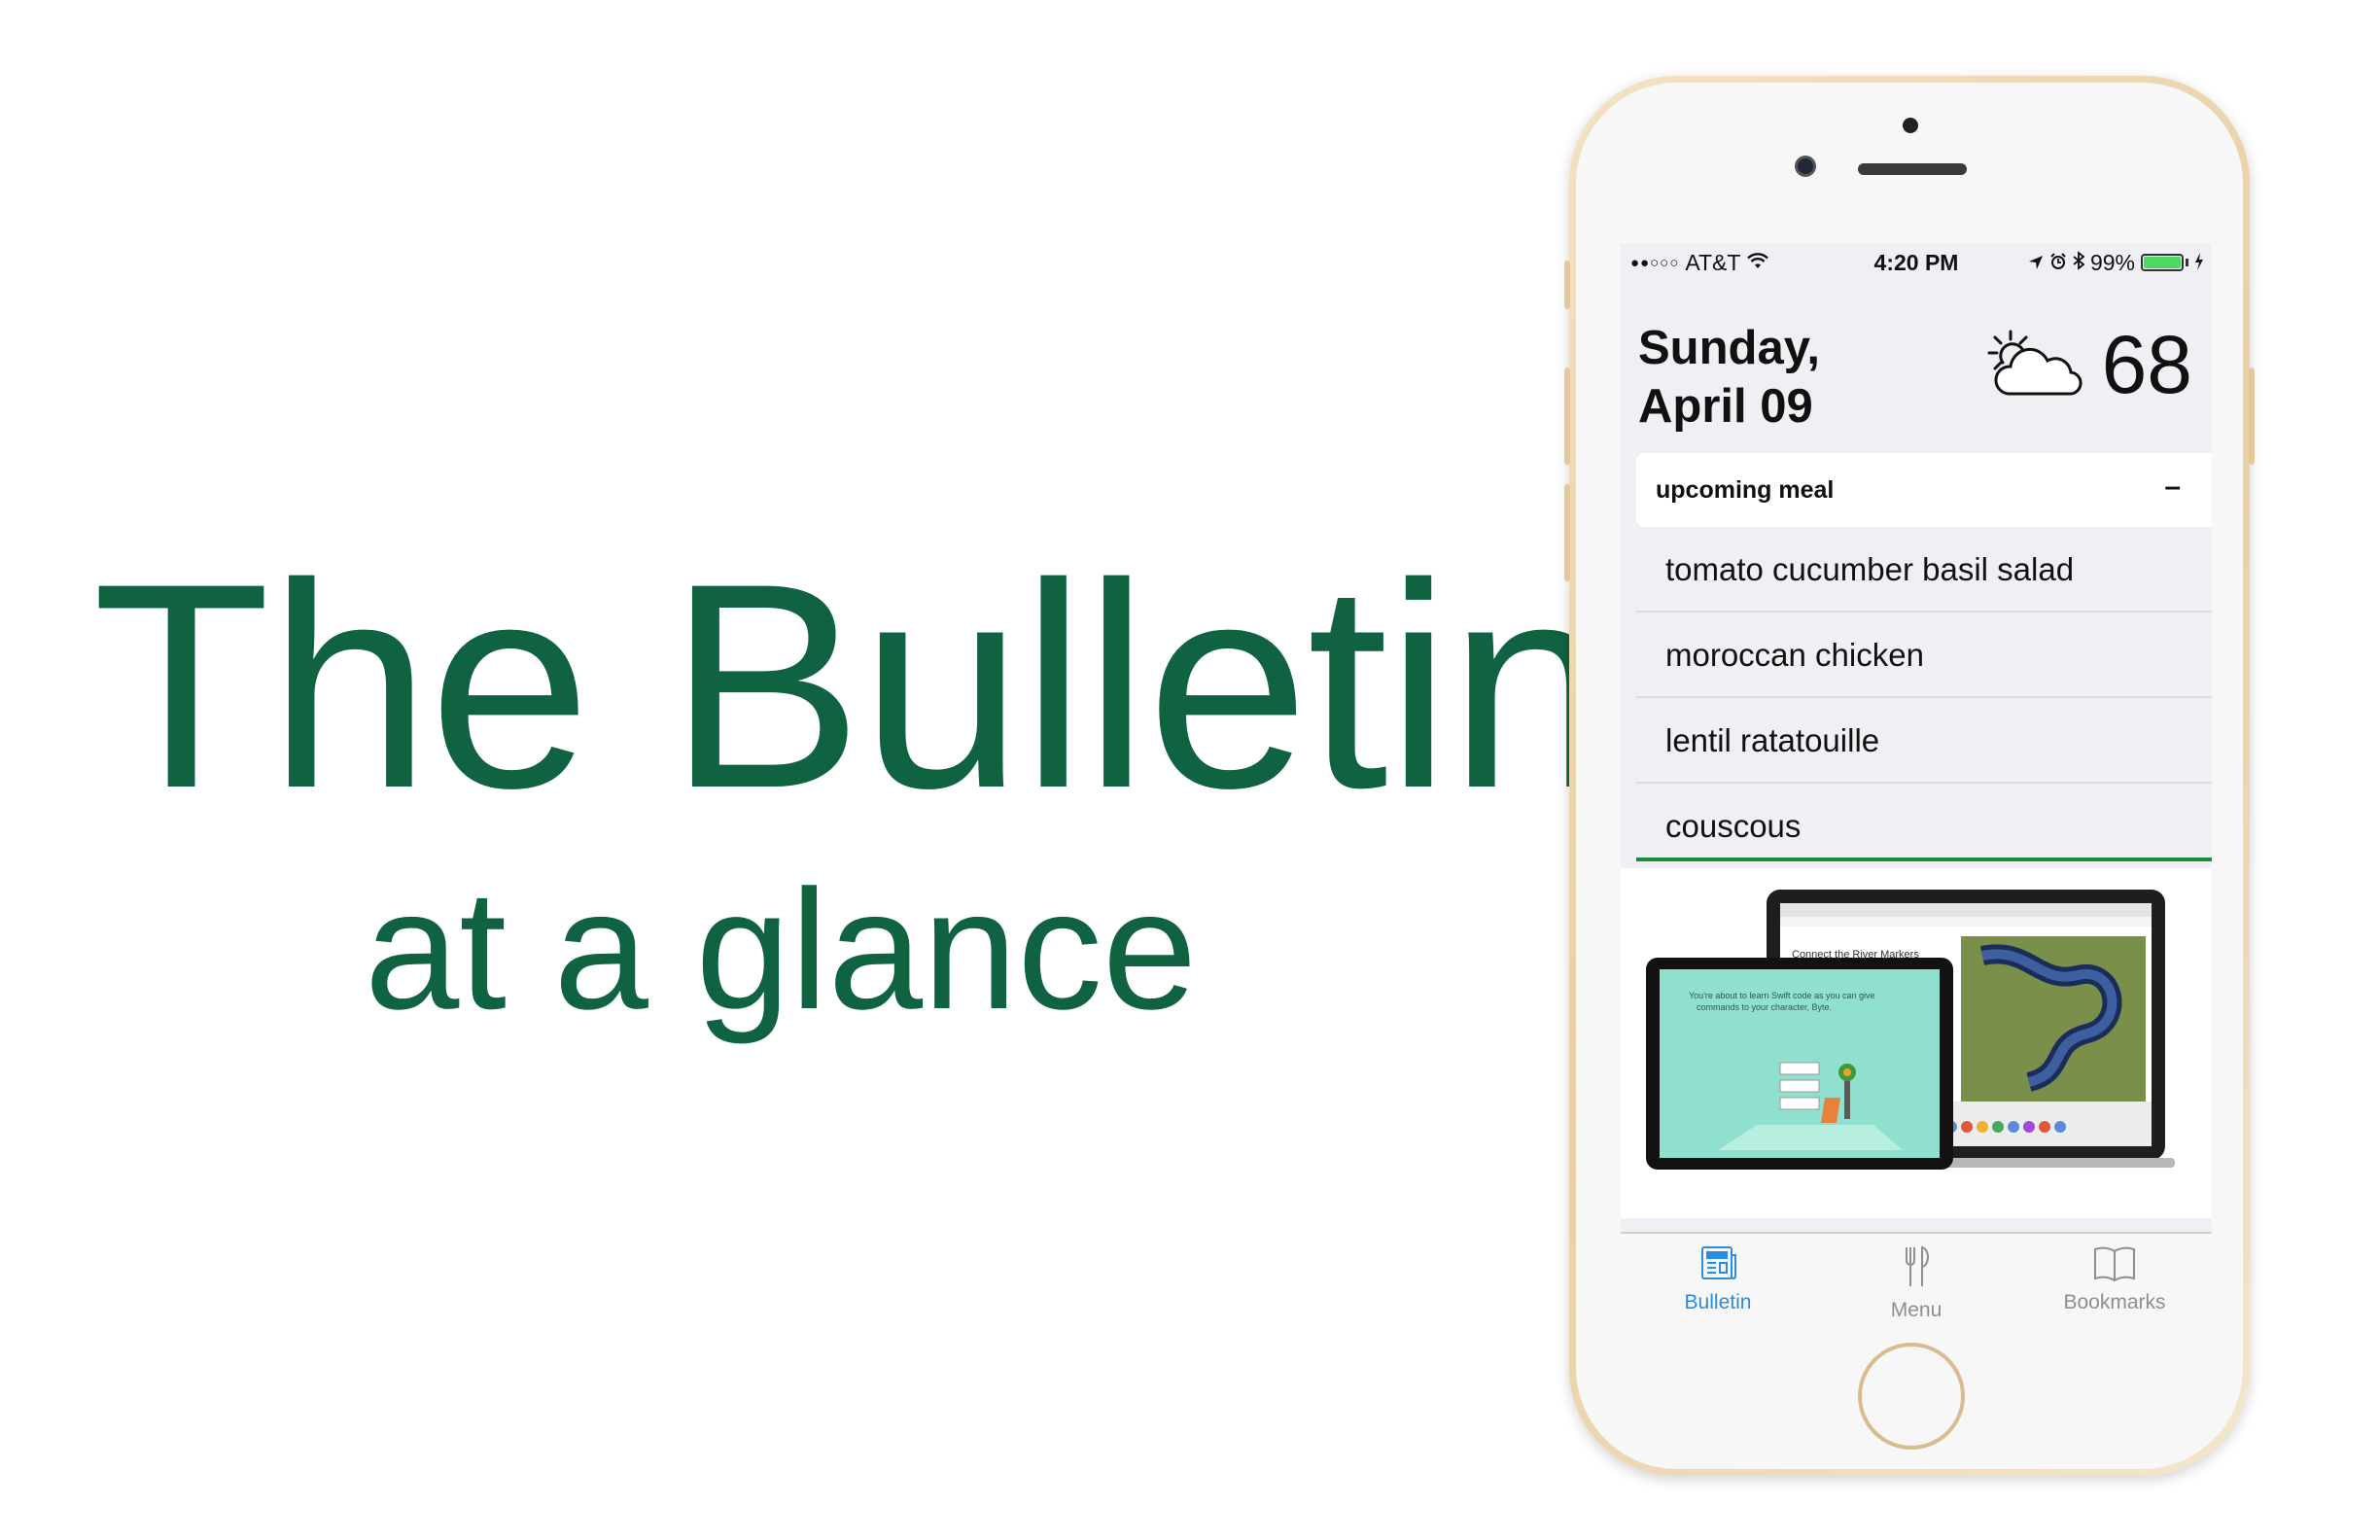 This screenshot has height=1540, width=2380. I want to click on tab-menu: Menu, so click(1916, 1282).